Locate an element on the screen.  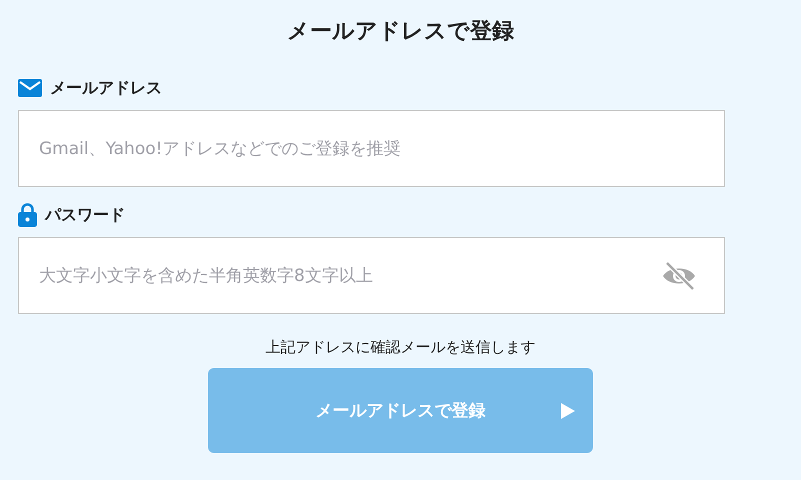
envelope-icon is located at coordinates (30, 88).